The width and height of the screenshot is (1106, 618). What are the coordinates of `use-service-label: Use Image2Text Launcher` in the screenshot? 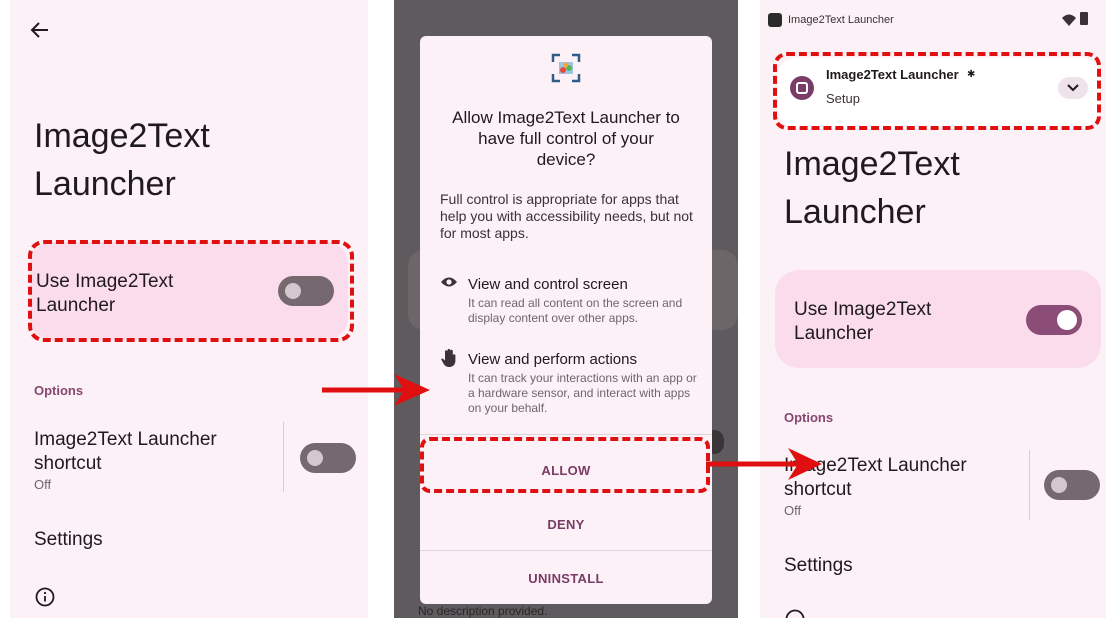 It's located at (863, 321).